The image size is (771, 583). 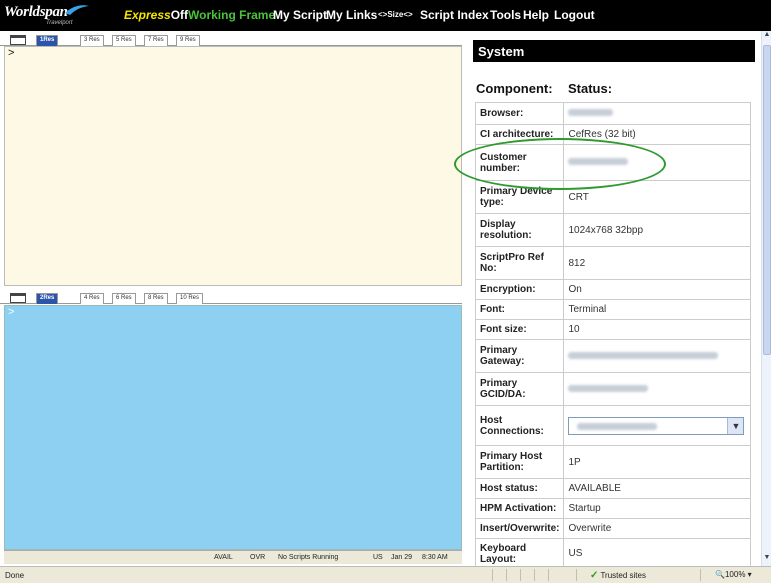 What do you see at coordinates (188, 40) in the screenshot?
I see `tab-res-9: 9 Res` at bounding box center [188, 40].